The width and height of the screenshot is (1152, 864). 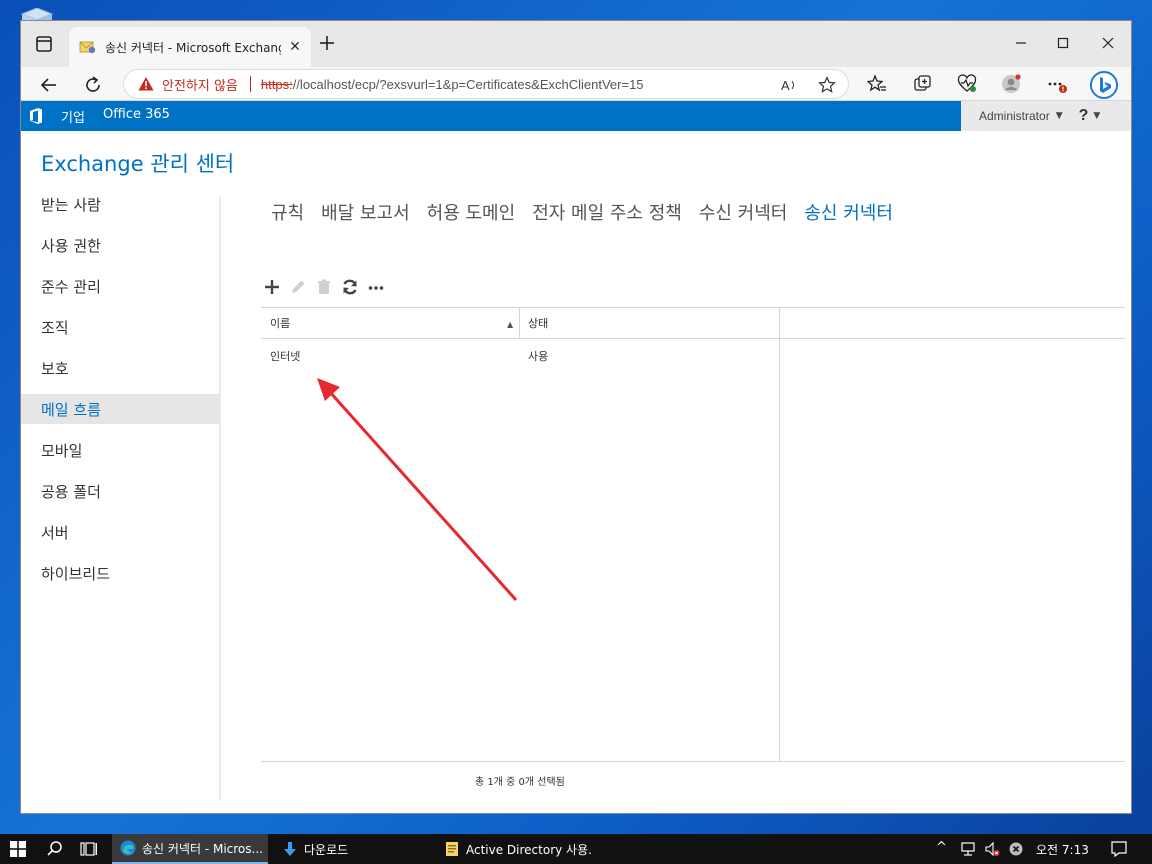 What do you see at coordinates (55, 849) in the screenshot?
I see `search-icon` at bounding box center [55, 849].